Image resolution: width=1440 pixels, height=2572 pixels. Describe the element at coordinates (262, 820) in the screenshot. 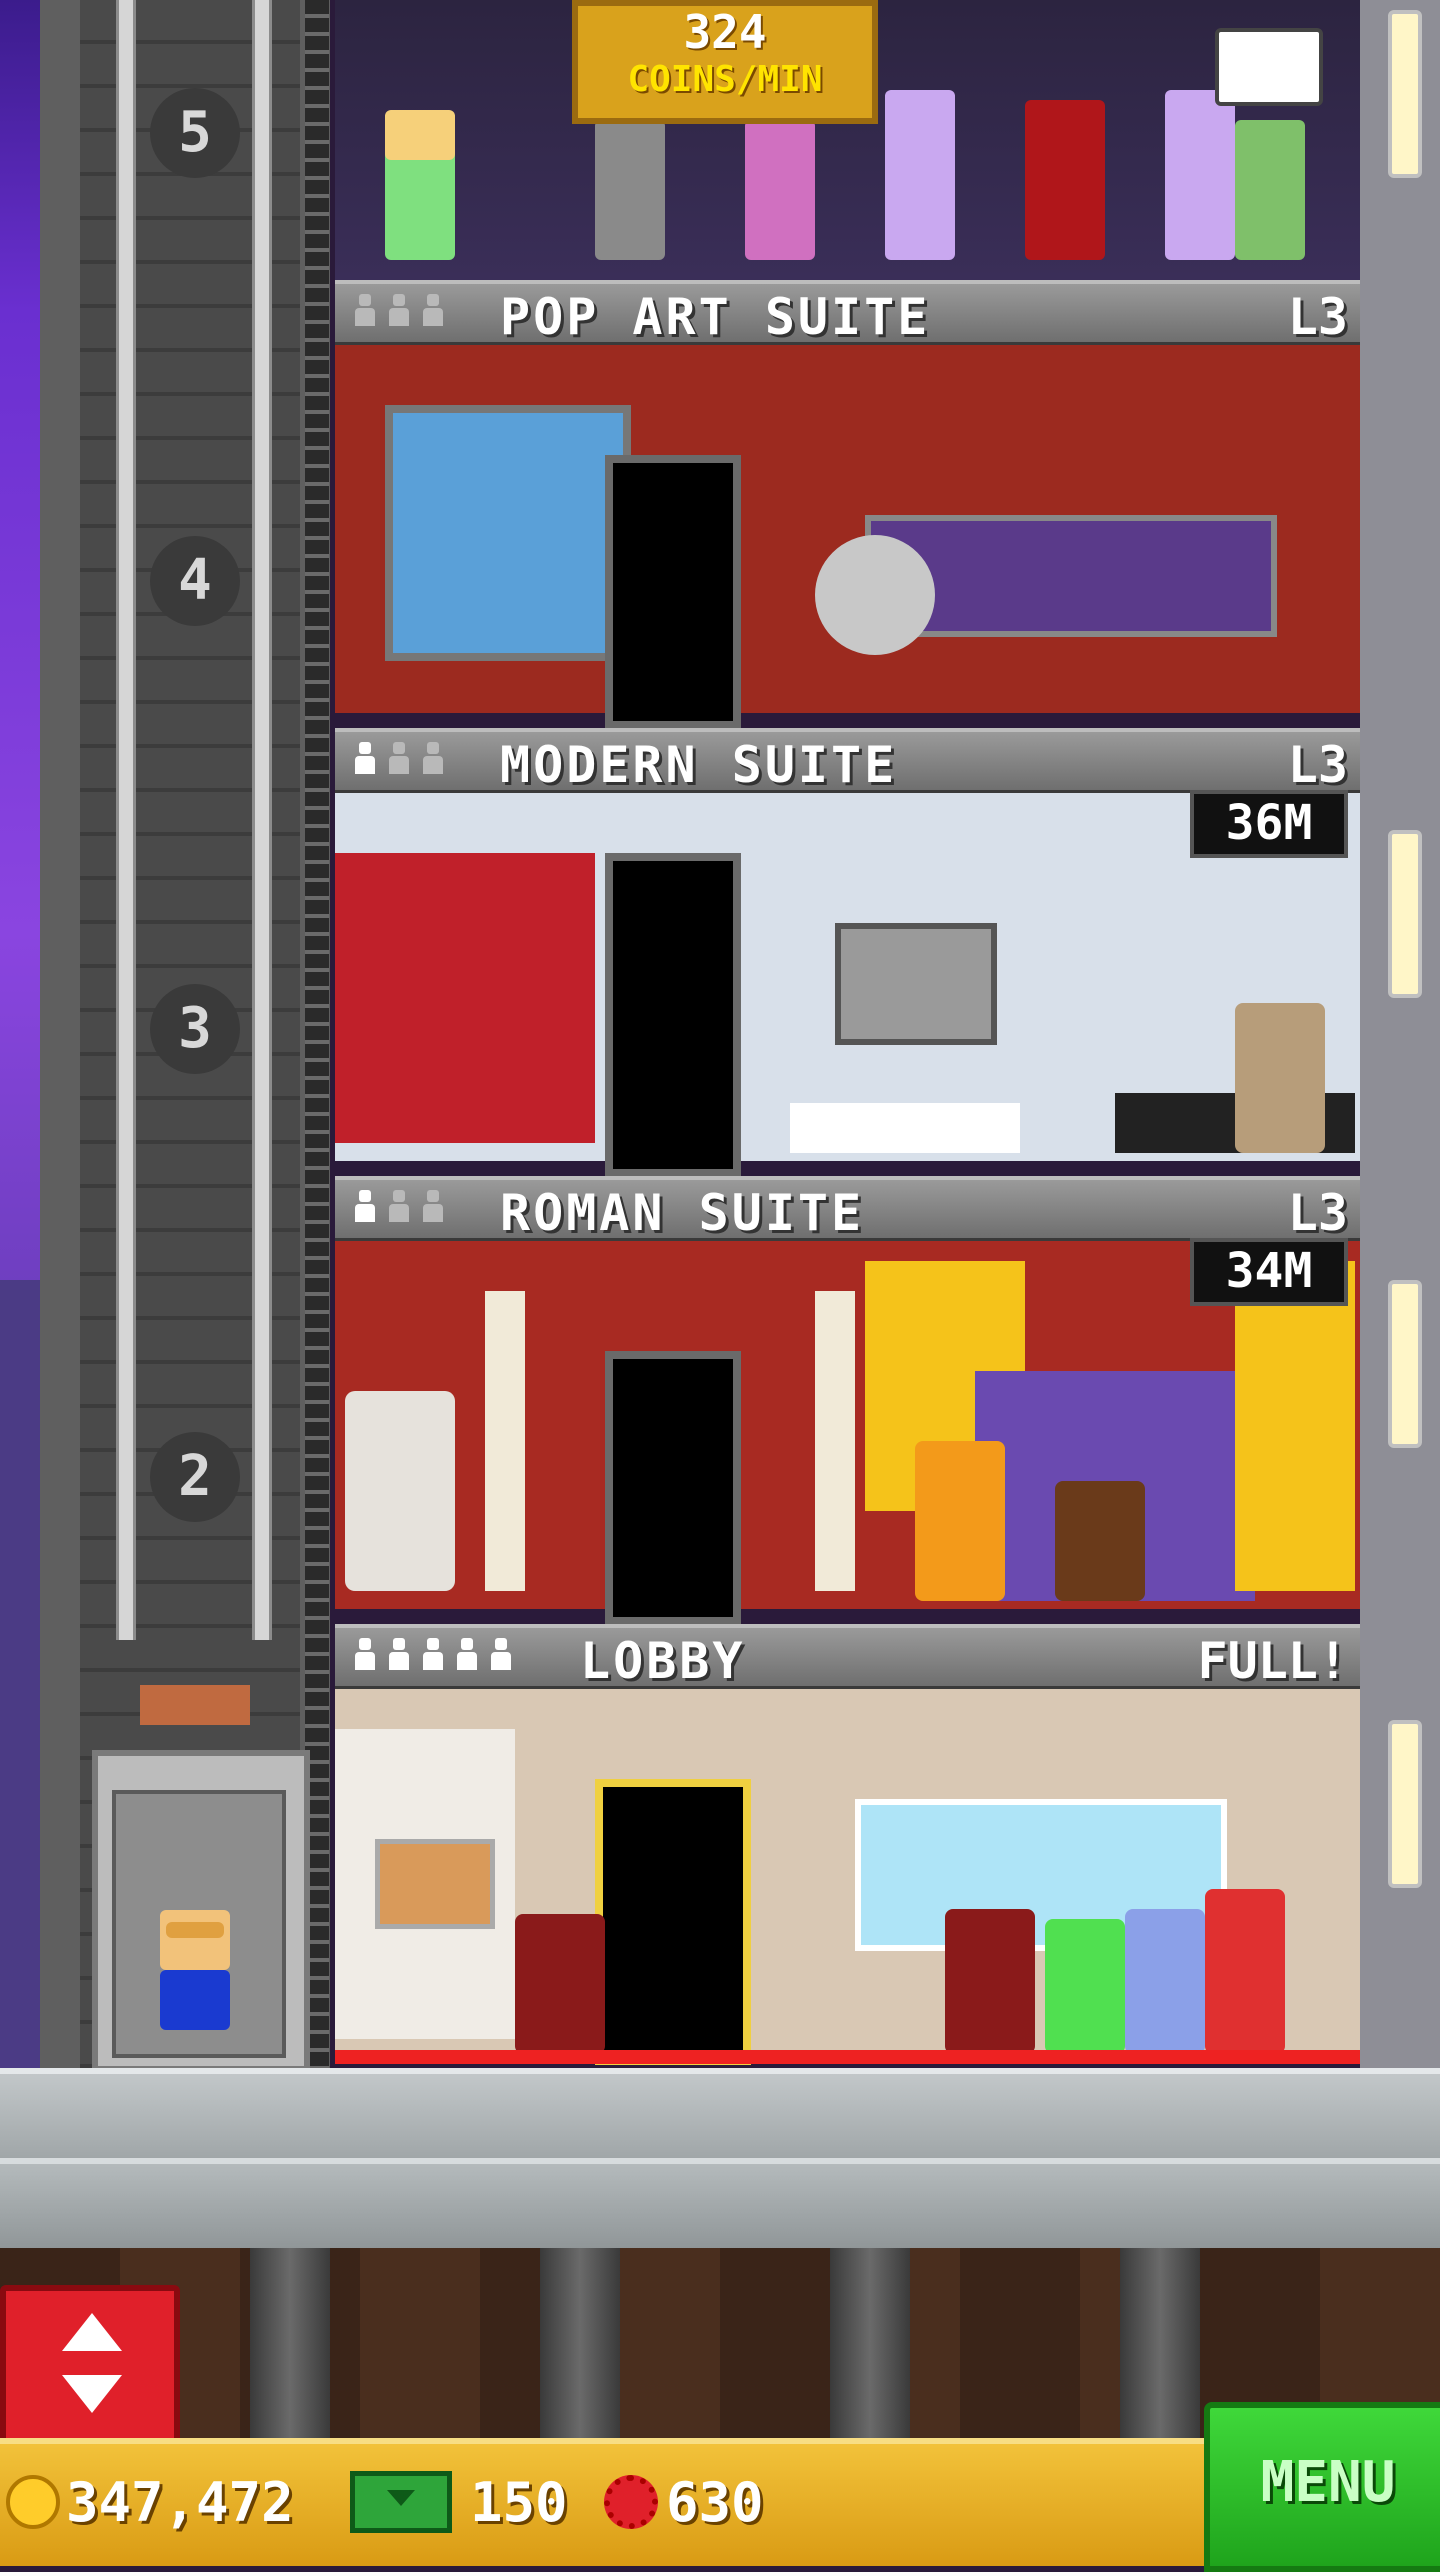

I see `elevator-cable-right` at that location.